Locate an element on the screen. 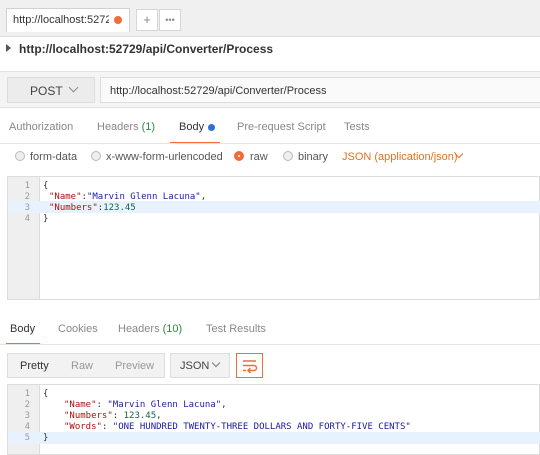 The width and height of the screenshot is (540, 455). response-tab-headers: Headers (10) is located at coordinates (150, 329).